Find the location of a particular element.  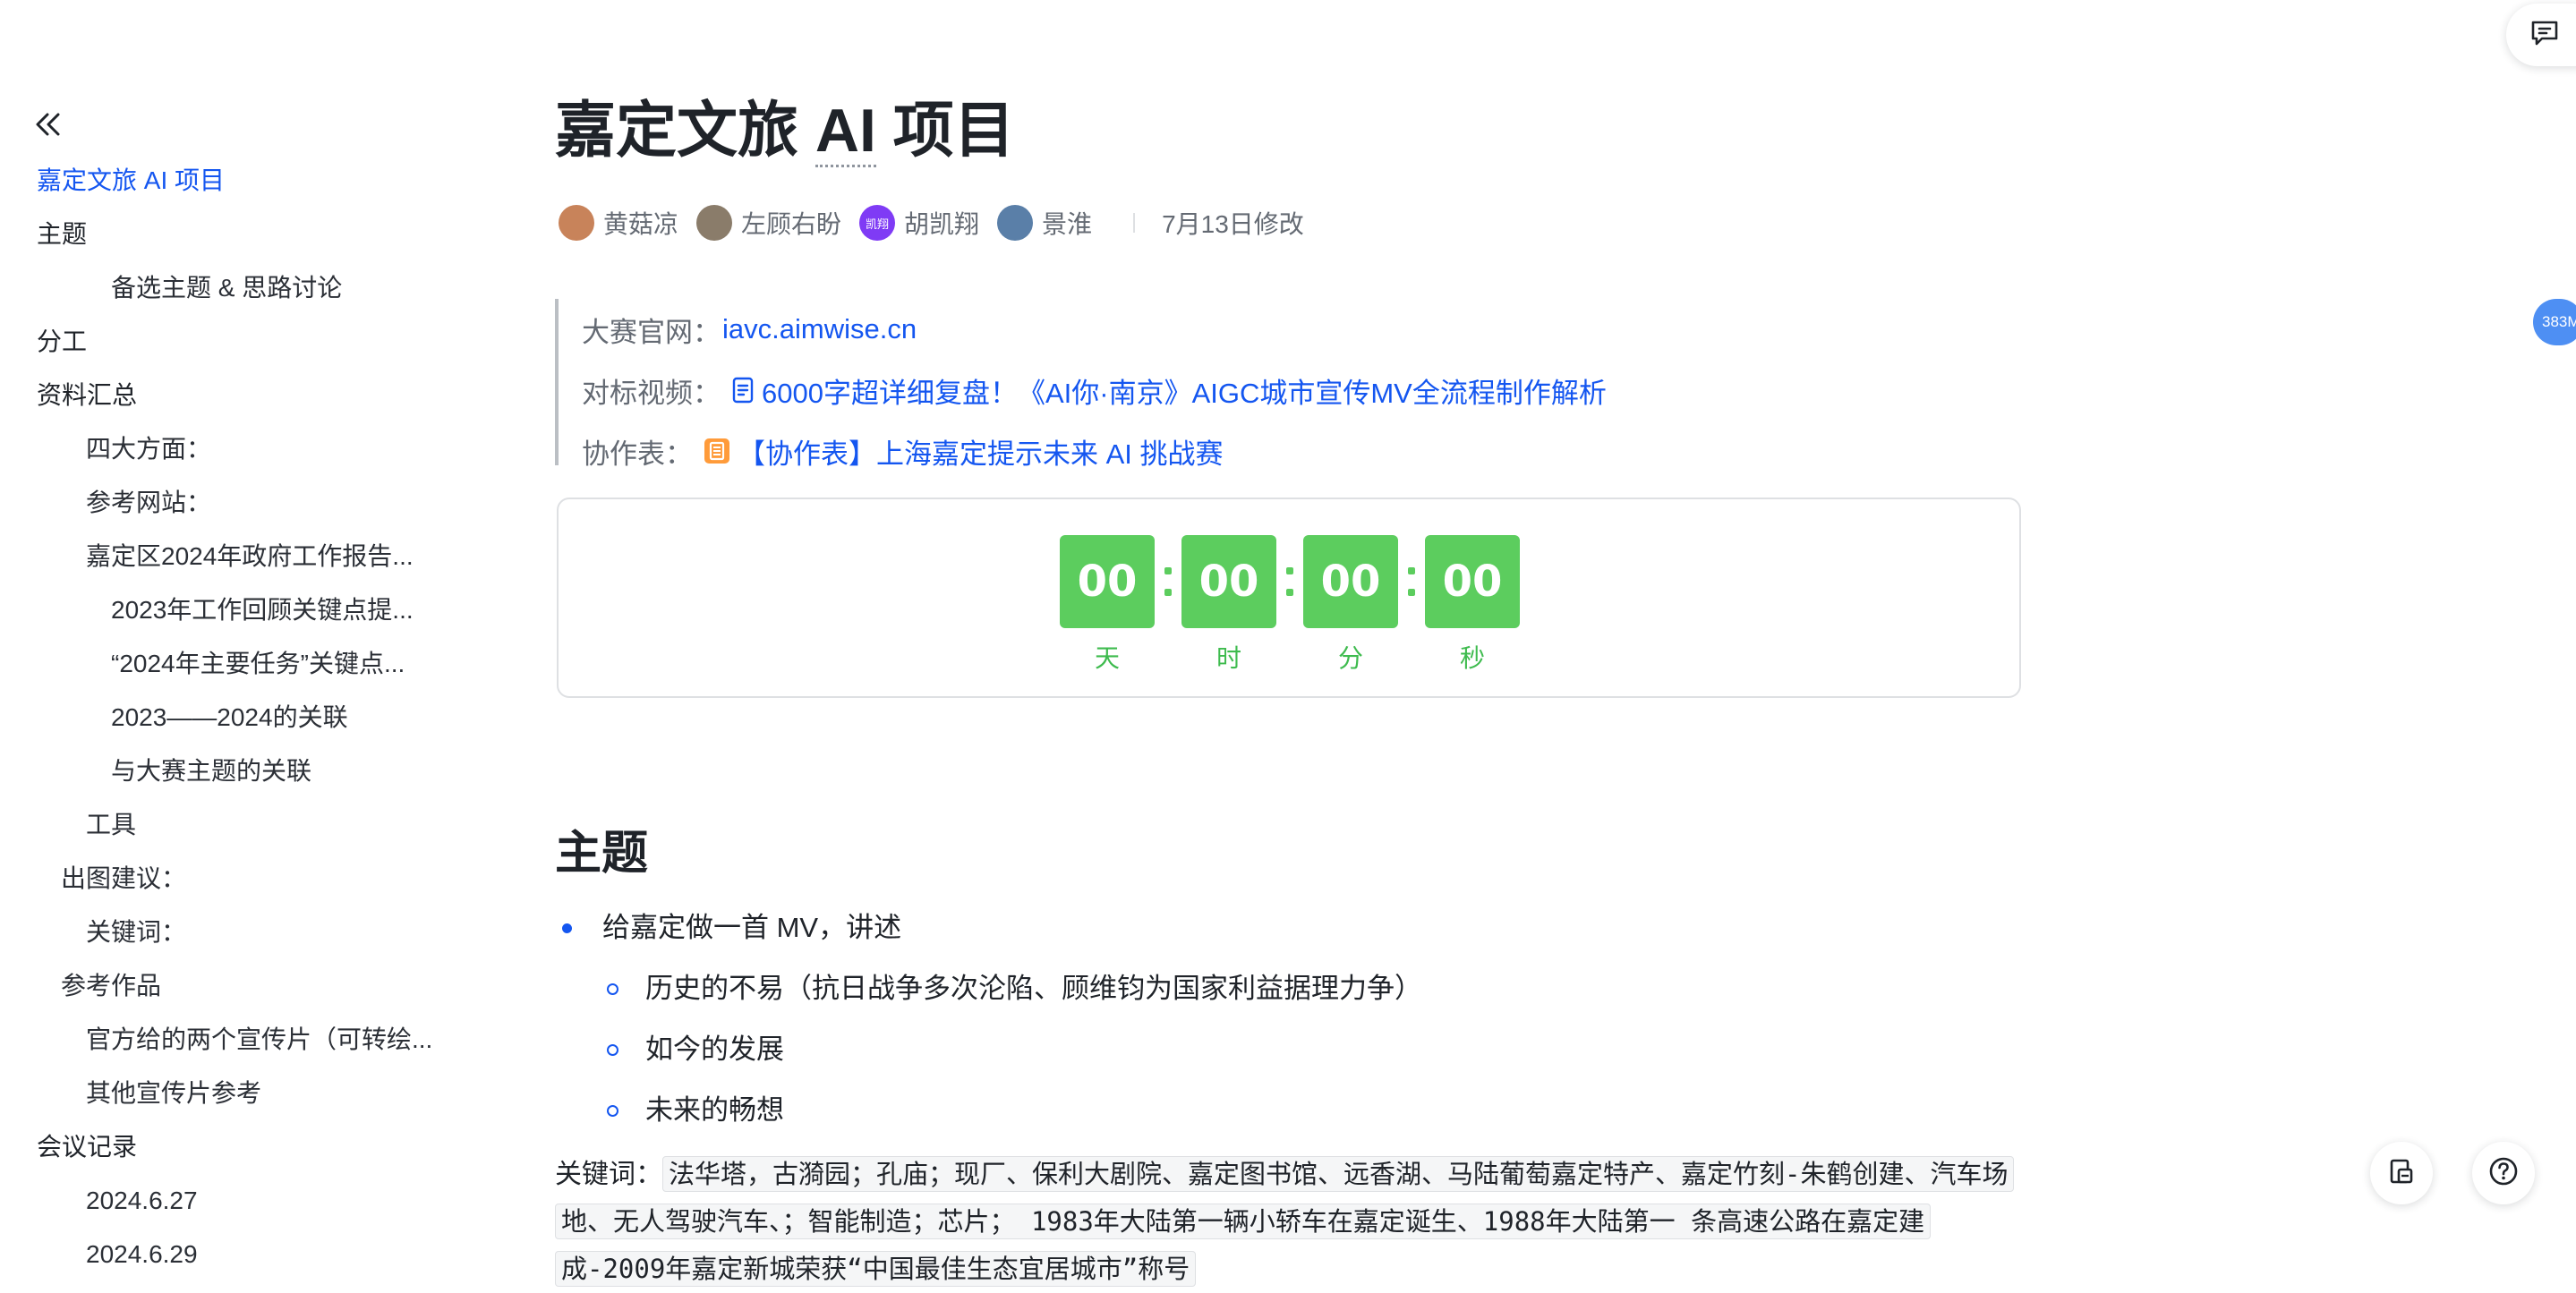

comments-button is located at coordinates (2541, 35).